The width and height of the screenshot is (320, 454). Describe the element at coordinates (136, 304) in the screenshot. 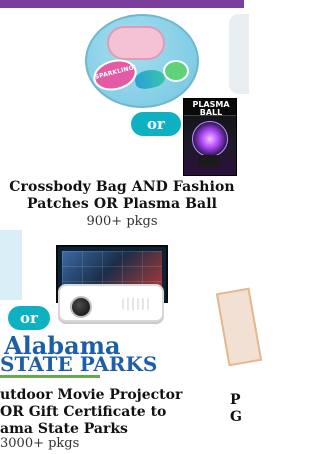

I see `projector-vent` at that location.